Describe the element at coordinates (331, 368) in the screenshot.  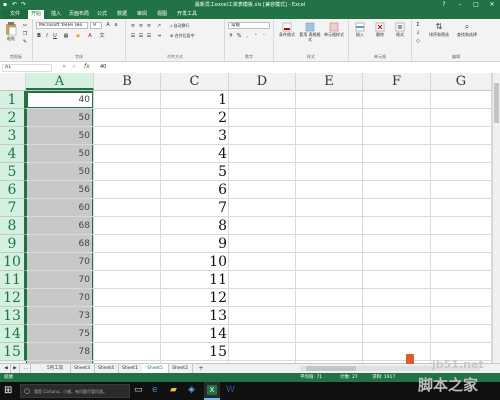
I see `horizontal-scrollbar-thumb` at that location.